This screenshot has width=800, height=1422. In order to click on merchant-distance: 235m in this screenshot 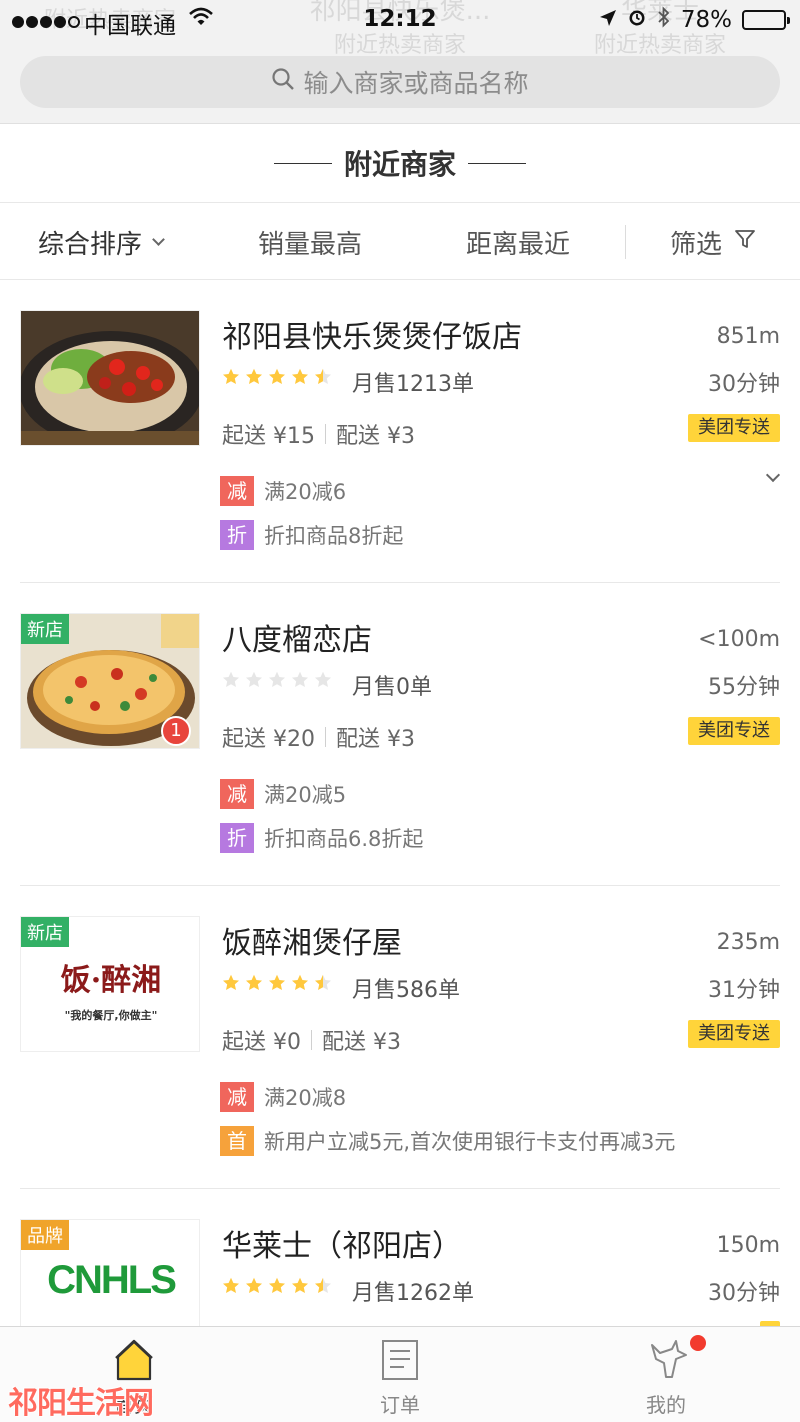, I will do `click(748, 942)`.